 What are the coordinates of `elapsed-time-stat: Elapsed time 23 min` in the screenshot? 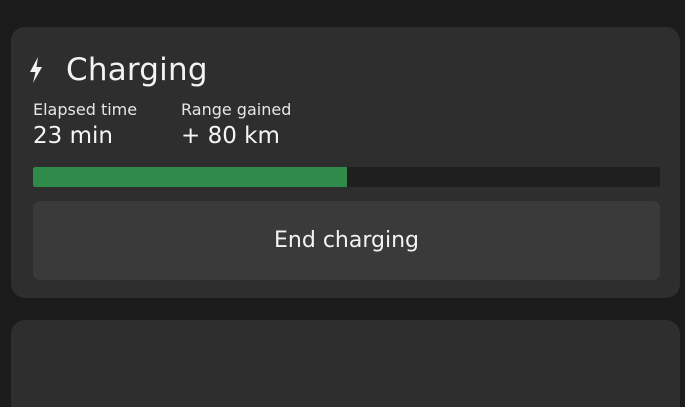 It's located at (85, 125).